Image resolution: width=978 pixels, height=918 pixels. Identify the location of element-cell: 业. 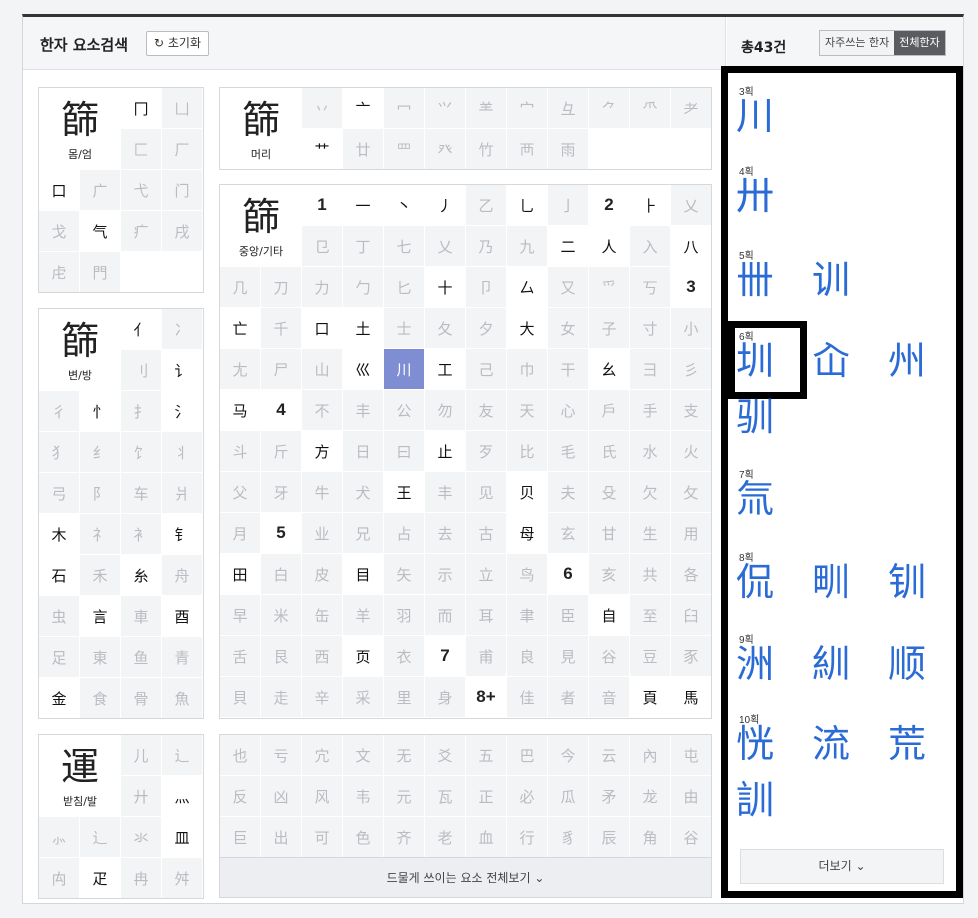
(322, 533).